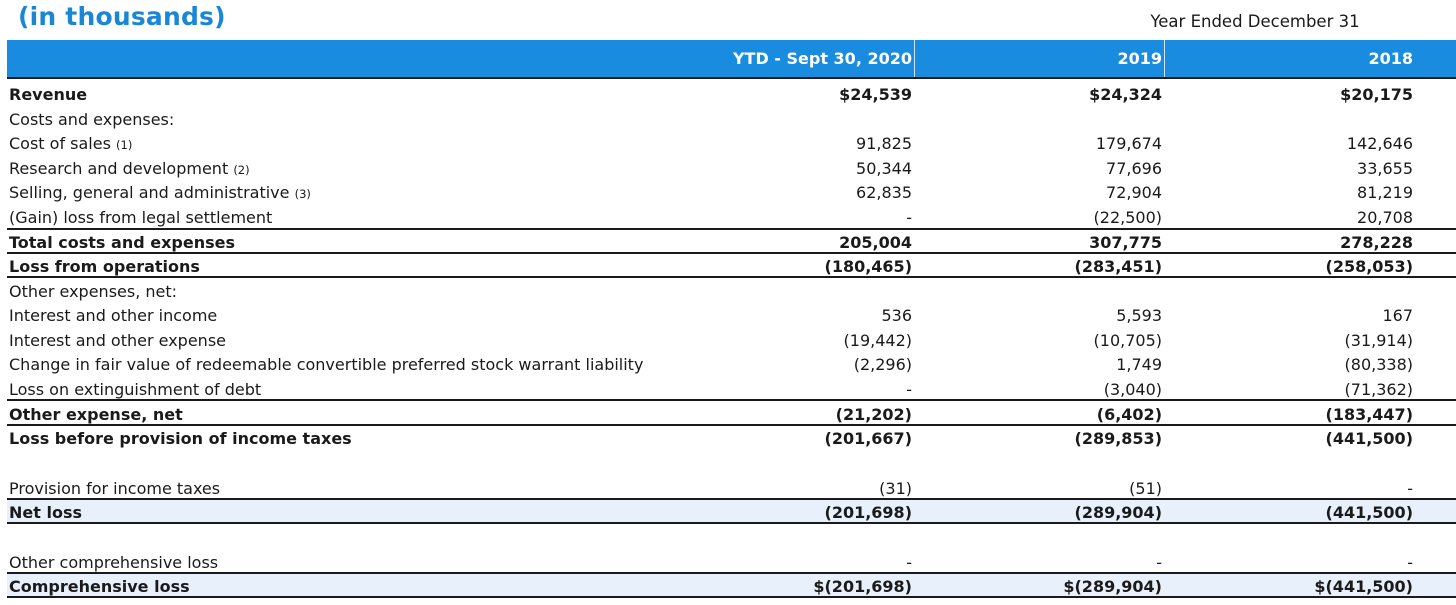  Describe the element at coordinates (241, 170) in the screenshot. I see `footnote-marker: (2)` at that location.